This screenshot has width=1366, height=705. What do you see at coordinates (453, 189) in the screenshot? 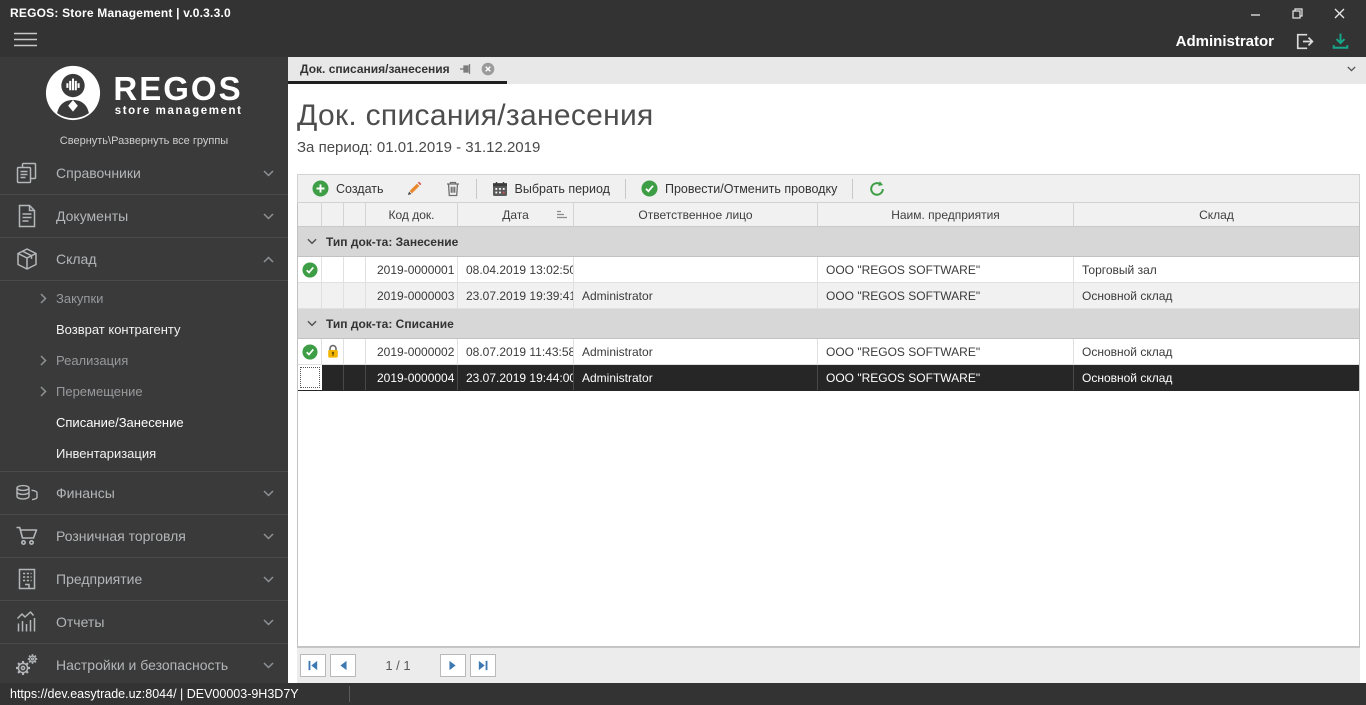
I see `delete-button` at bounding box center [453, 189].